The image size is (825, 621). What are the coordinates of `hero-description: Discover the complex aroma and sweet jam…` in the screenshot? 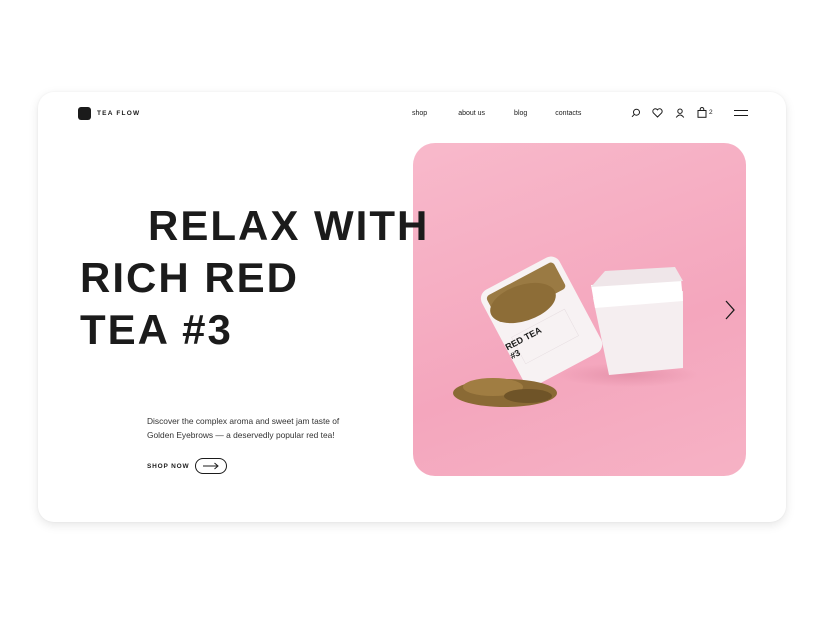 It's located at (262, 428).